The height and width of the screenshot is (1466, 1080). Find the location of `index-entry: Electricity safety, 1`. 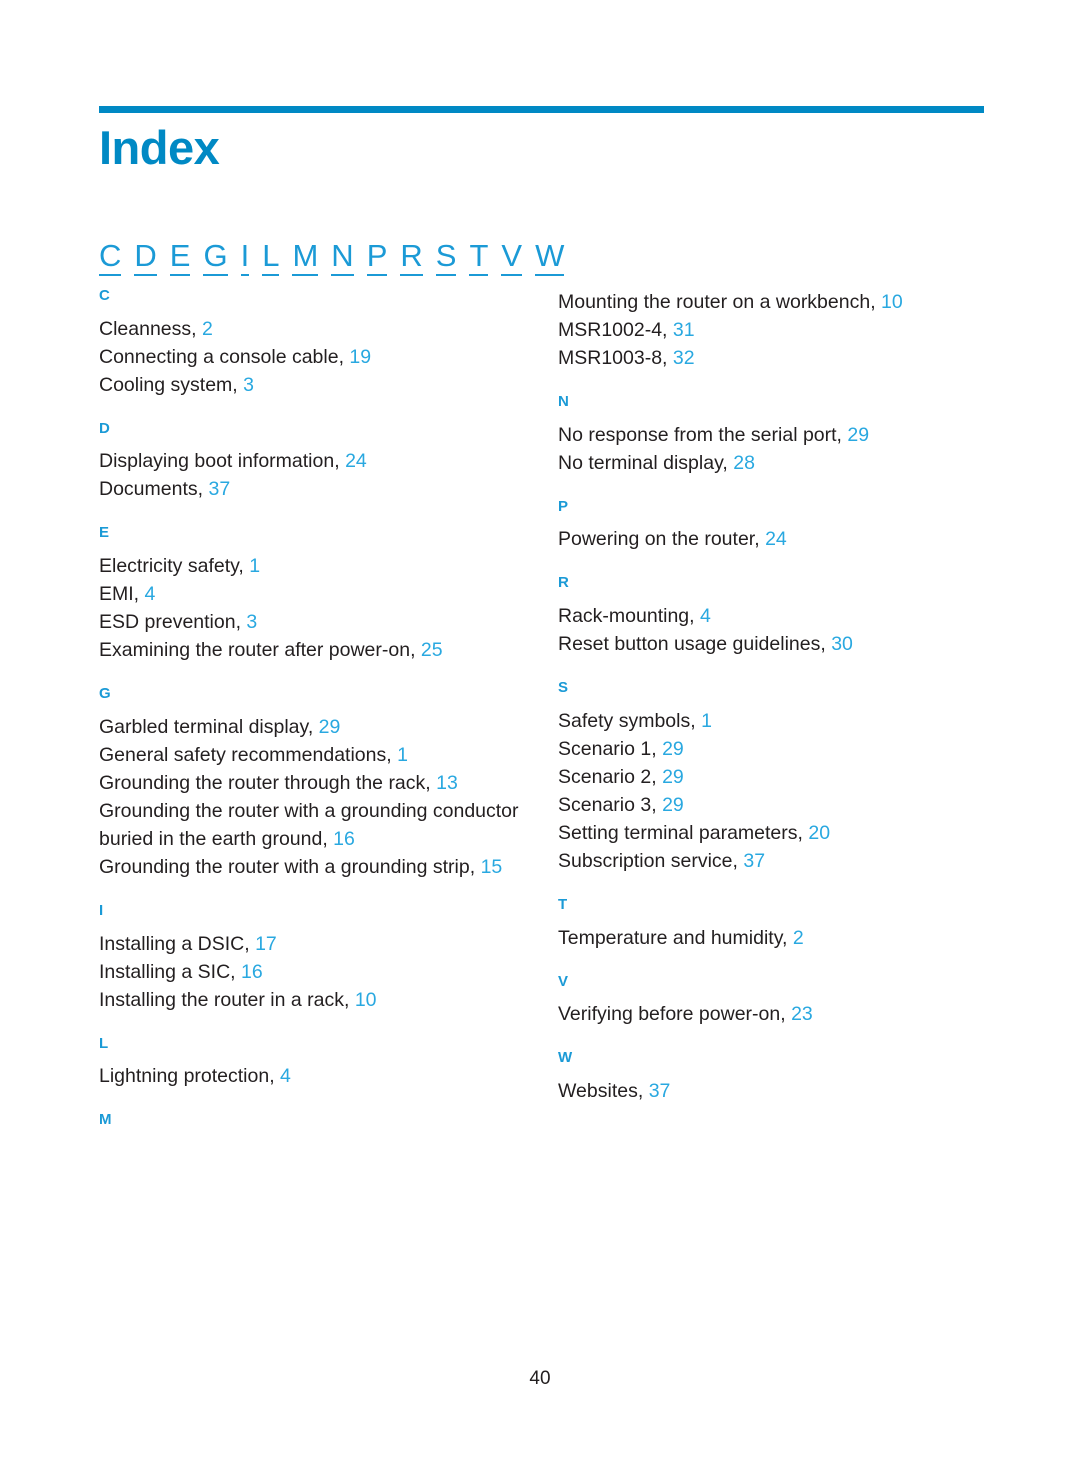

index-entry: Electricity safety, 1 is located at coordinates (314, 566).